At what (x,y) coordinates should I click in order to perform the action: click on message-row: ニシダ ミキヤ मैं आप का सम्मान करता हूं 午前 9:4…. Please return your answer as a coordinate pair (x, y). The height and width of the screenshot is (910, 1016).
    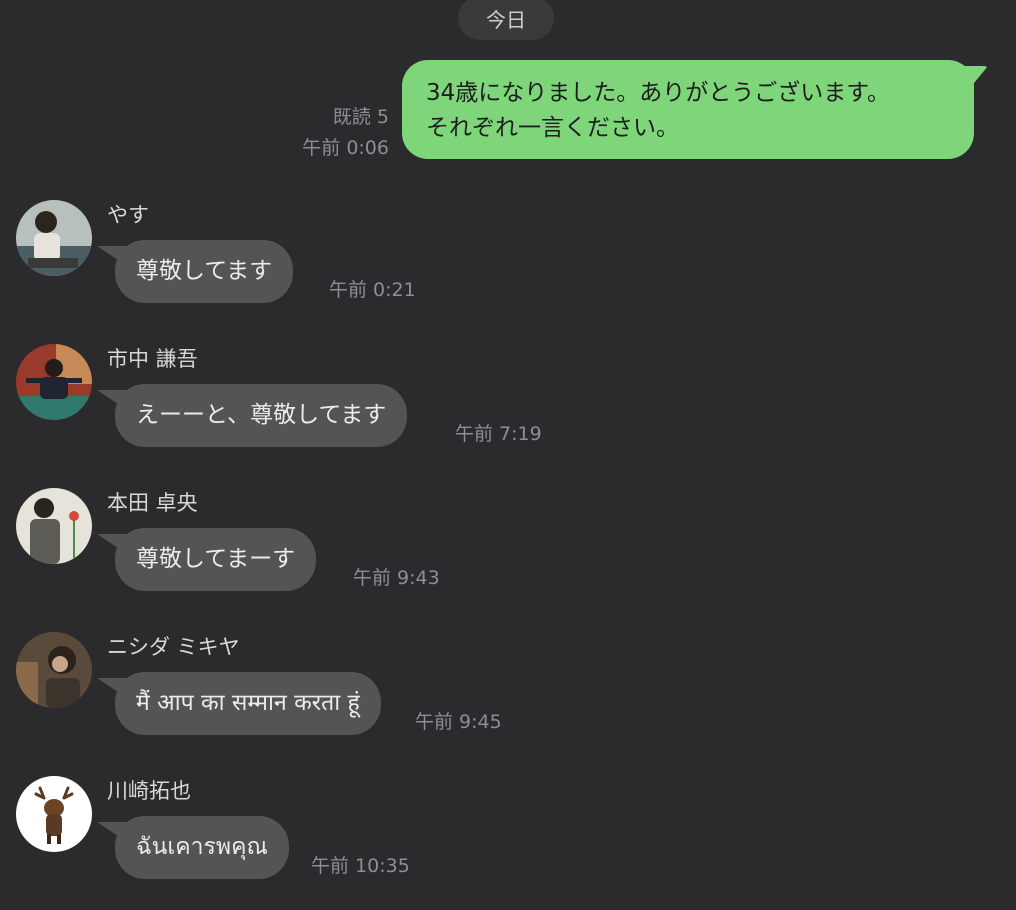
    Looking at the image, I should click on (508, 687).